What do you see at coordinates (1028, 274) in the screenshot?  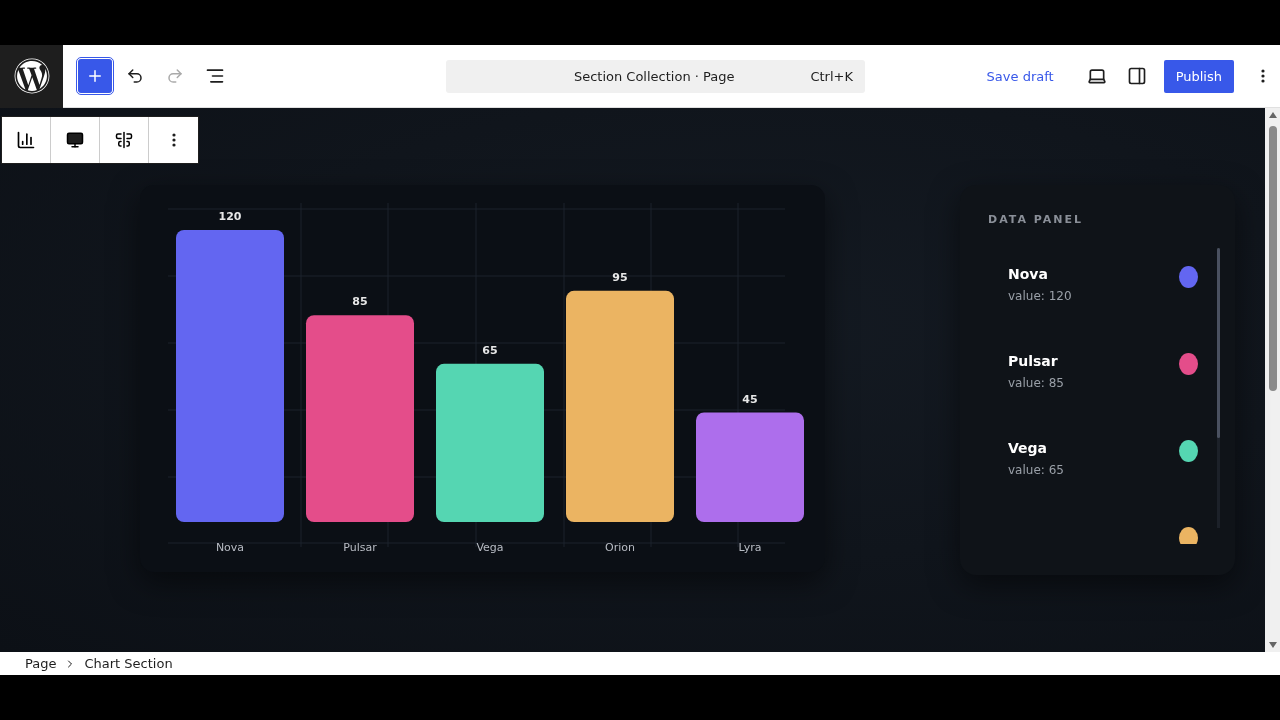 I see `item-name: Nova` at bounding box center [1028, 274].